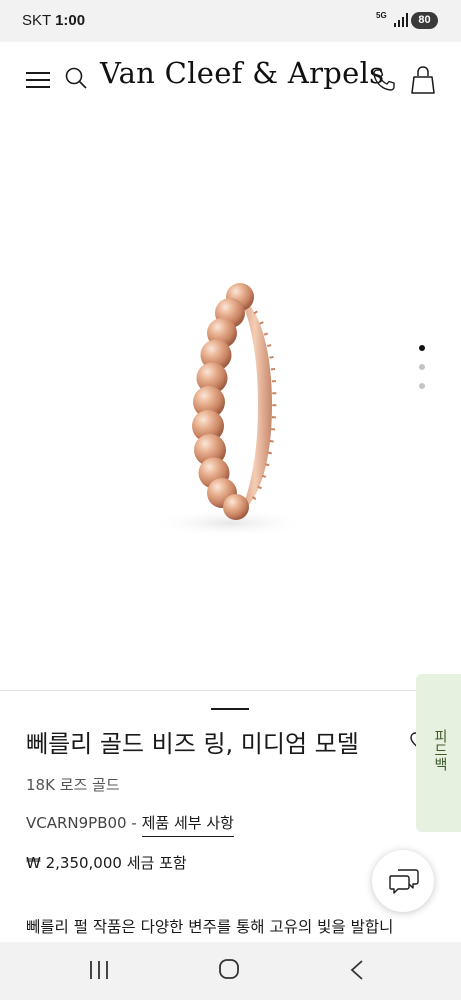 Image resolution: width=461 pixels, height=1000 pixels. I want to click on chat-icon, so click(404, 881).